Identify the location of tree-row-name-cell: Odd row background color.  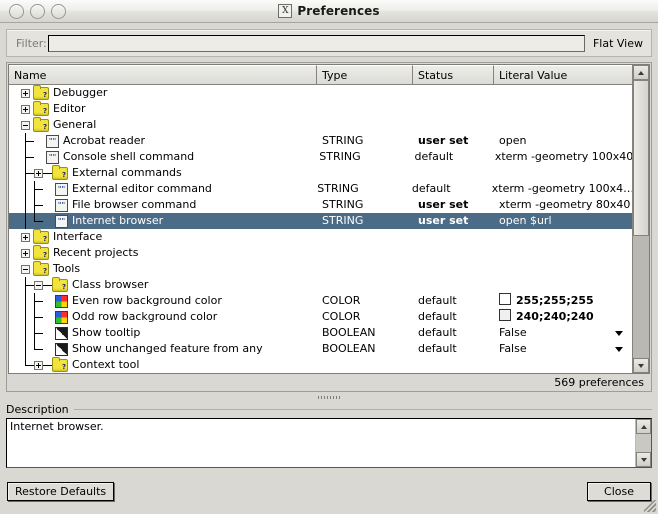
(163, 317).